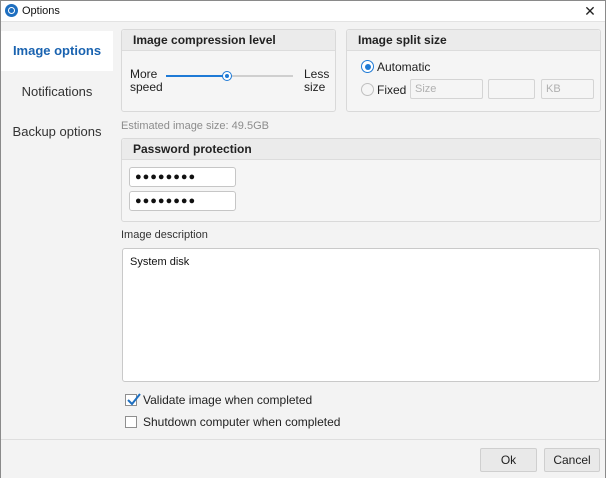 The image size is (606, 478). Describe the element at coordinates (473, 70) in the screenshot. I see `split-size-group: Image split size Automatic Fixed Size KB` at that location.